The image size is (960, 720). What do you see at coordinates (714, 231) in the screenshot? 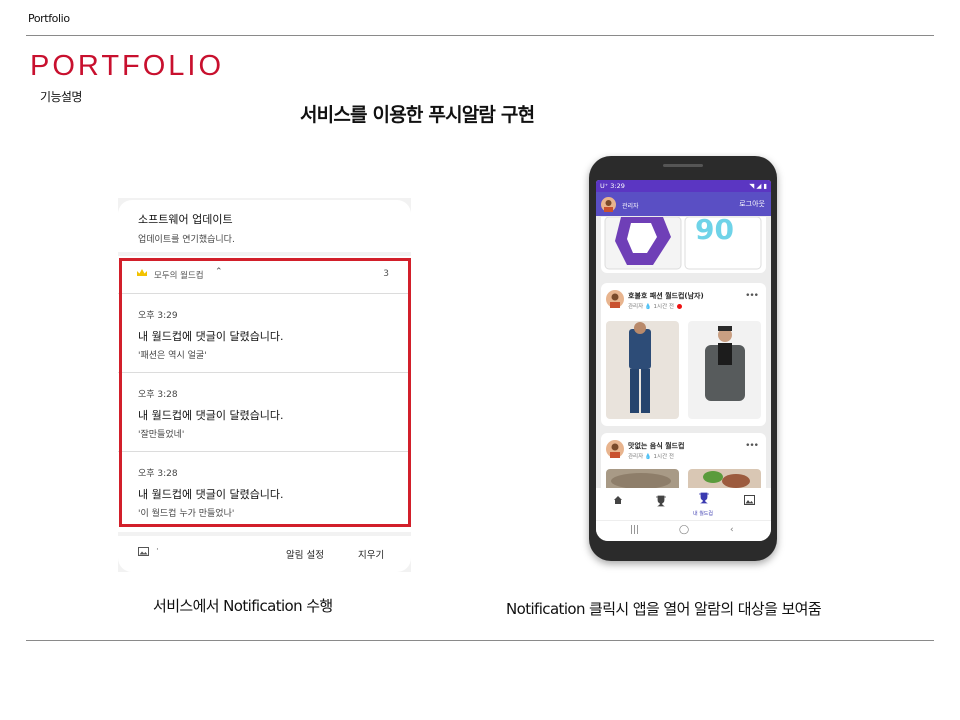
I see `svg-text: 90` at bounding box center [714, 231].